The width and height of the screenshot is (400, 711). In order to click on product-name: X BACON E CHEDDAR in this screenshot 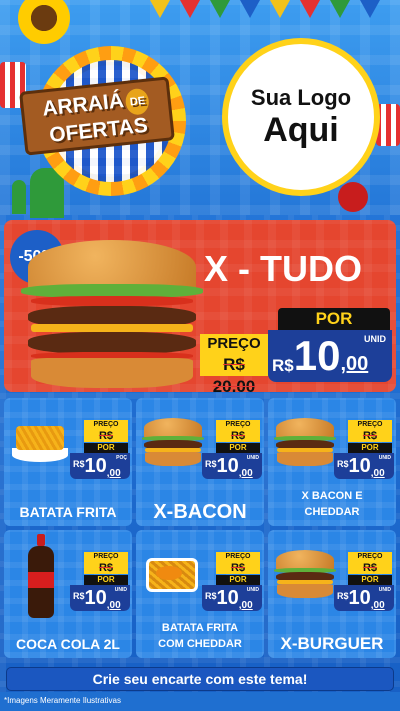, I will do `click(332, 504)`.